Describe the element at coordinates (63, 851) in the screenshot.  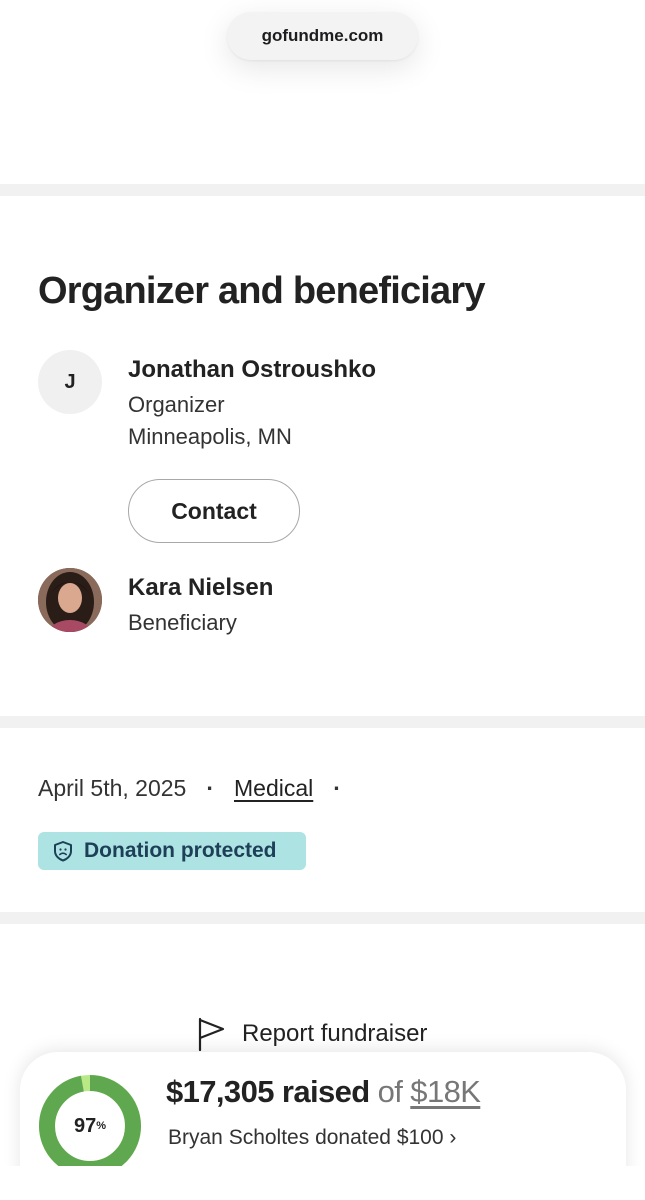
I see `shield-icon` at that location.